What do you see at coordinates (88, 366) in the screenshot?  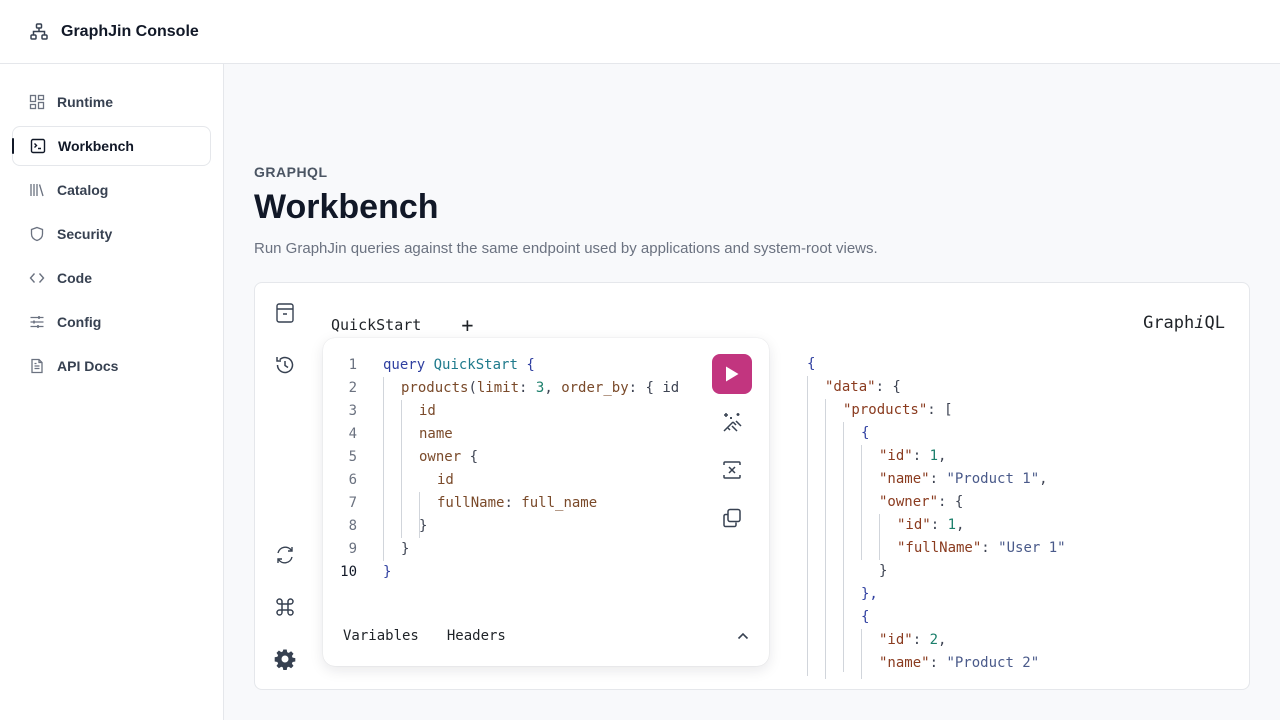 I see `sidebar-item-label: API Docs` at bounding box center [88, 366].